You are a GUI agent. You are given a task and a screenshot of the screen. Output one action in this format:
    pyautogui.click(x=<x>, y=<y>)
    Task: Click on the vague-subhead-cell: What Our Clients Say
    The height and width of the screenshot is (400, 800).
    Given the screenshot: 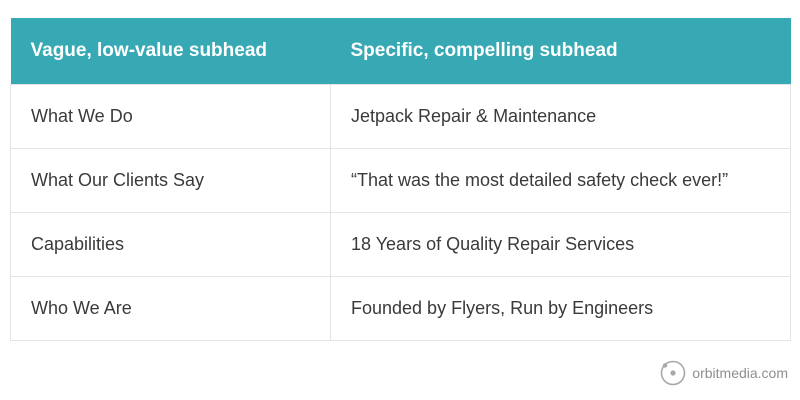 What is the action you would take?
    pyautogui.click(x=170, y=180)
    